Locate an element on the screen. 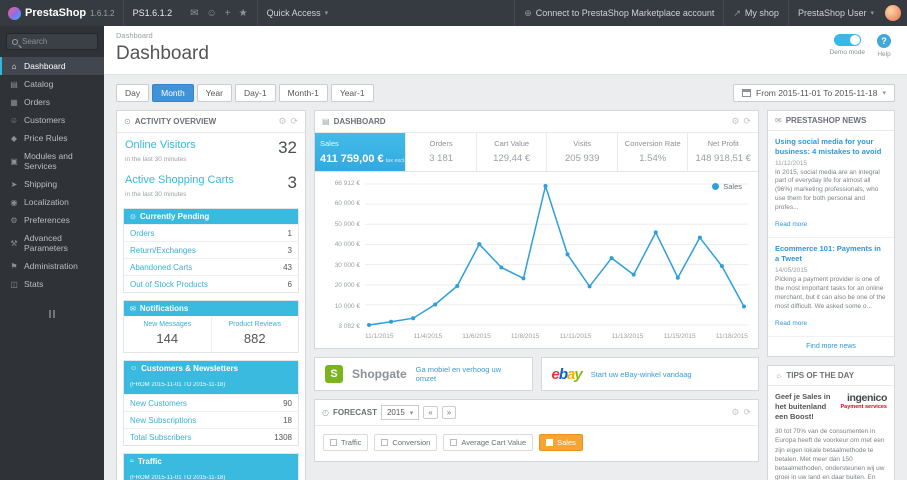  sidebar-item-modules: ▣ Modules and Services is located at coordinates (52, 161).